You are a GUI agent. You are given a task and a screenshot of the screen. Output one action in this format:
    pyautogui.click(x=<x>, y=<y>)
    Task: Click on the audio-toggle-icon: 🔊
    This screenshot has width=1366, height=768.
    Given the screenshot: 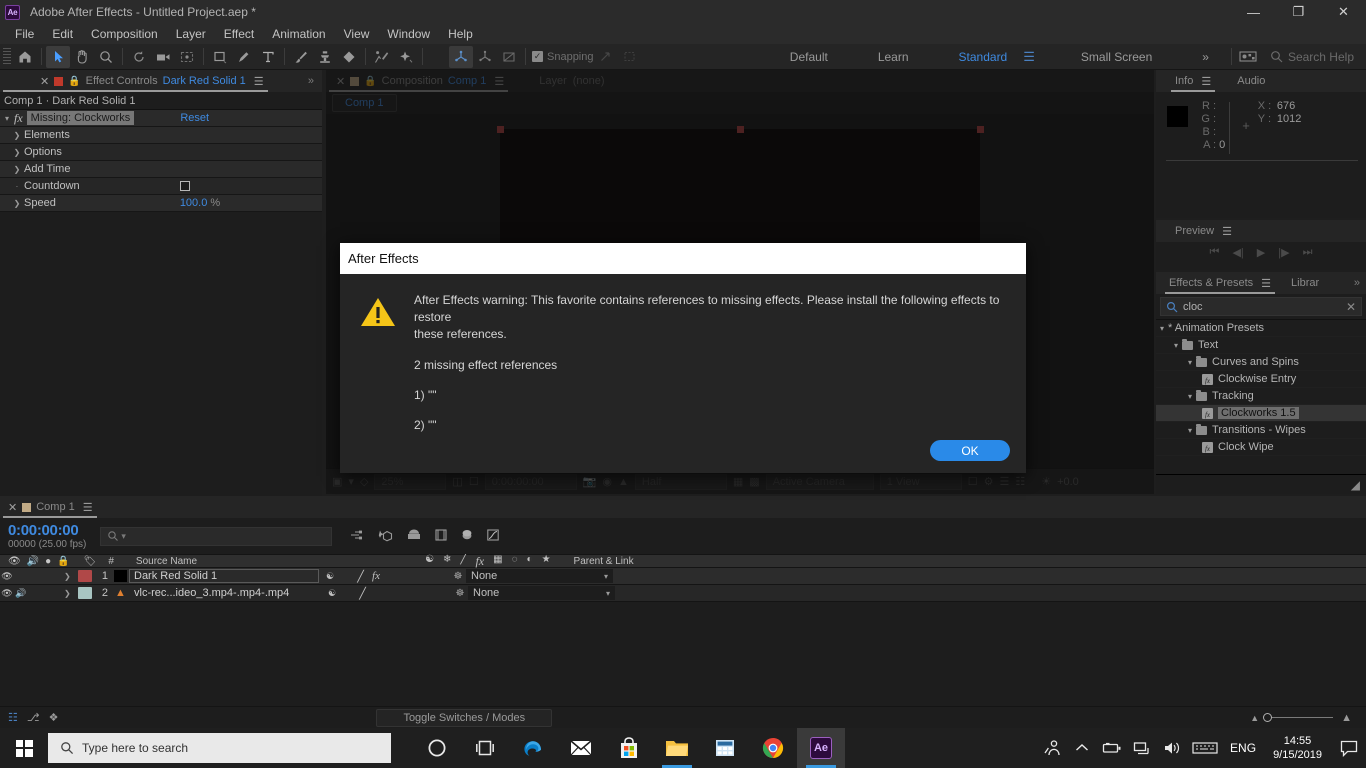 What is the action you would take?
    pyautogui.click(x=21, y=593)
    